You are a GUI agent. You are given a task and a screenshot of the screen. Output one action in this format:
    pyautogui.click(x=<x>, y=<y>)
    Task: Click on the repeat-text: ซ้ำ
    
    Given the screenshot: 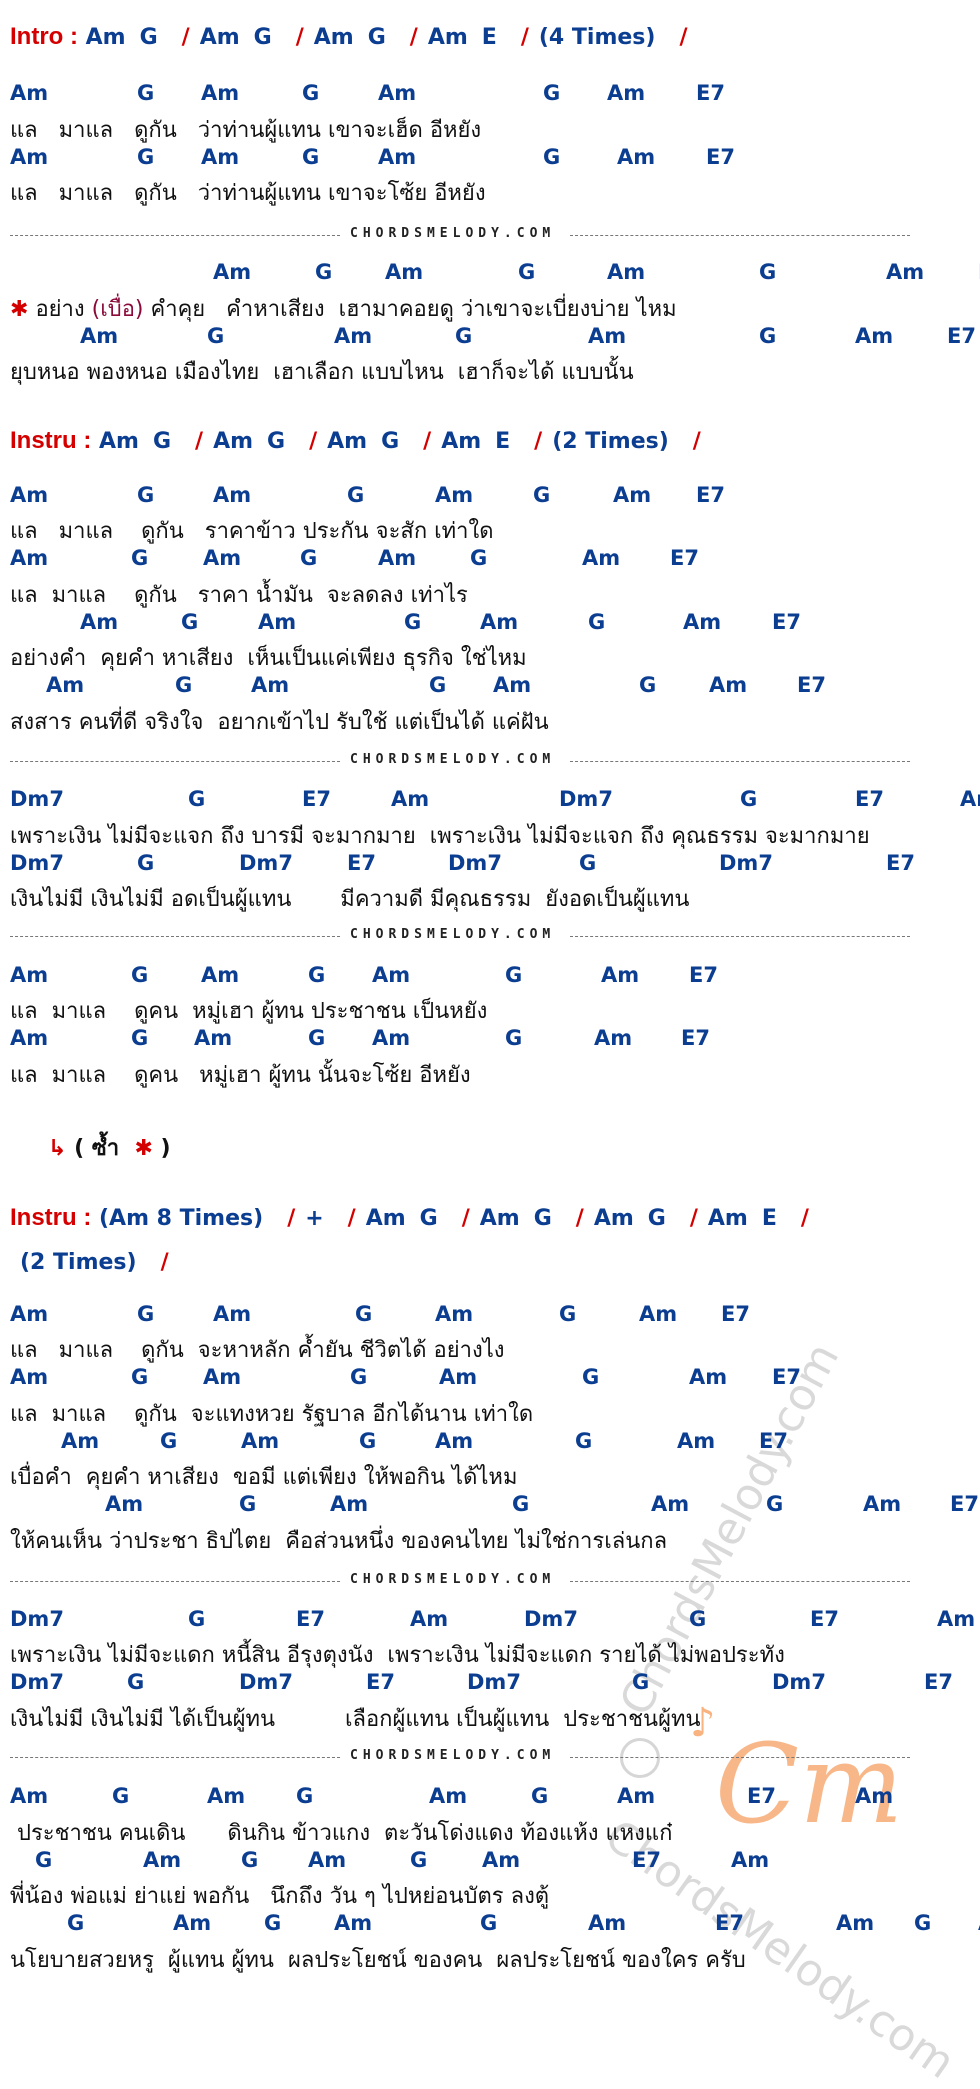 What is the action you would take?
    pyautogui.click(x=105, y=1148)
    